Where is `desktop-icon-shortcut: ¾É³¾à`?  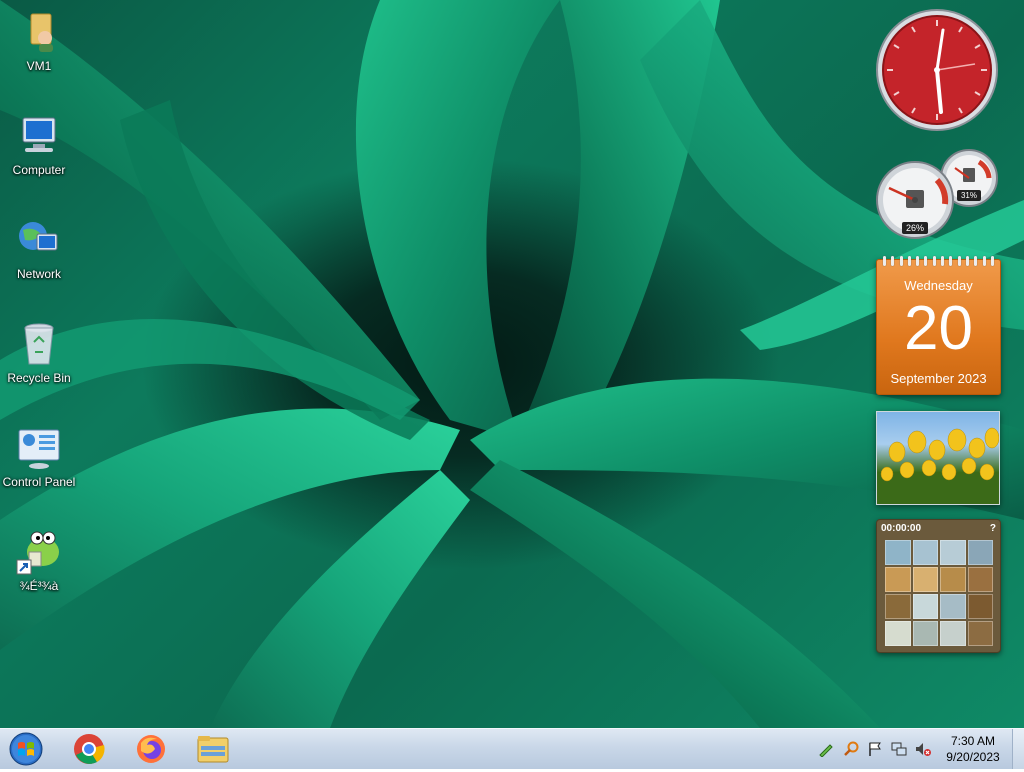
desktop-icon-shortcut: ¾É³¾à is located at coordinates (39, 560).